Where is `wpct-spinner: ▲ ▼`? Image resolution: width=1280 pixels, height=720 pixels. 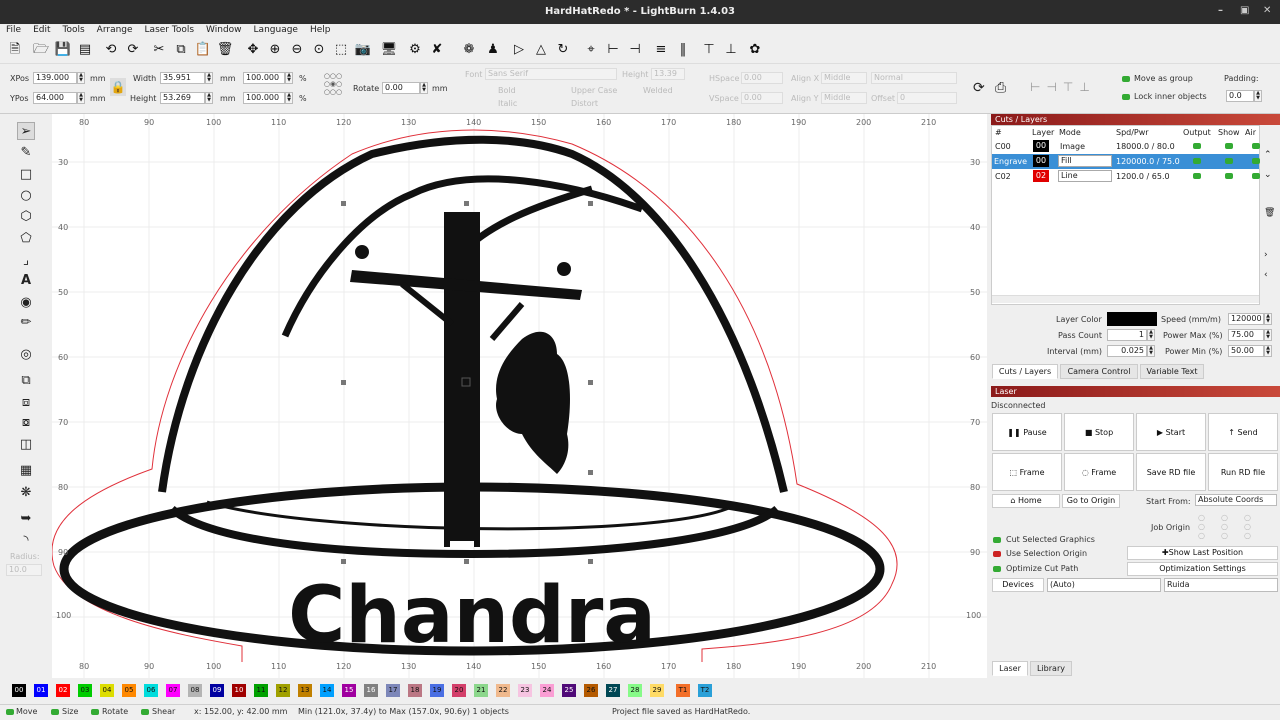 wpct-spinner: ▲ ▼ is located at coordinates (289, 78).